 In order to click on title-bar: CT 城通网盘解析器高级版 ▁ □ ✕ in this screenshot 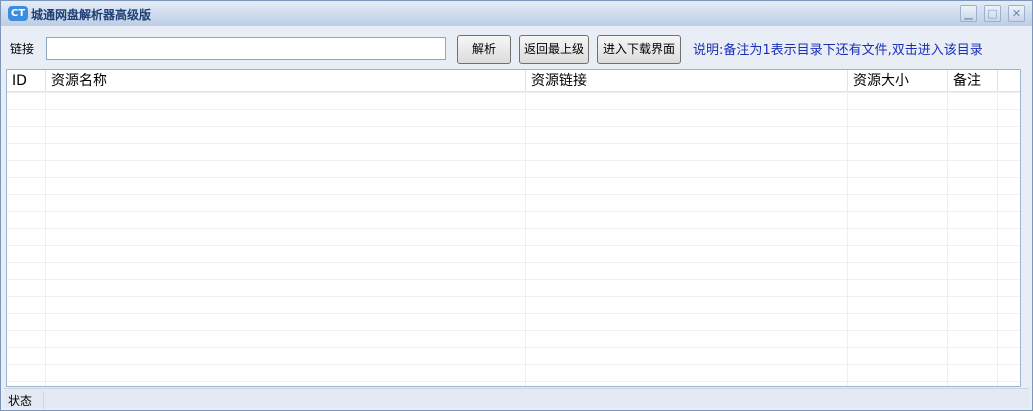, I will do `click(516, 13)`.